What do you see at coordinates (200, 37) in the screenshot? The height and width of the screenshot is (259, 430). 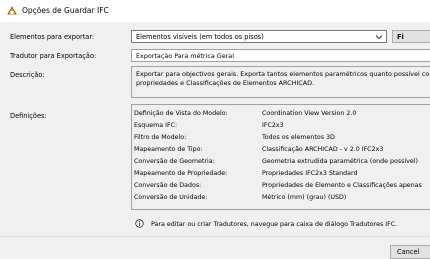 I see `elements-dropdown-value: Elementos visíveis (em todos os pisos)` at bounding box center [200, 37].